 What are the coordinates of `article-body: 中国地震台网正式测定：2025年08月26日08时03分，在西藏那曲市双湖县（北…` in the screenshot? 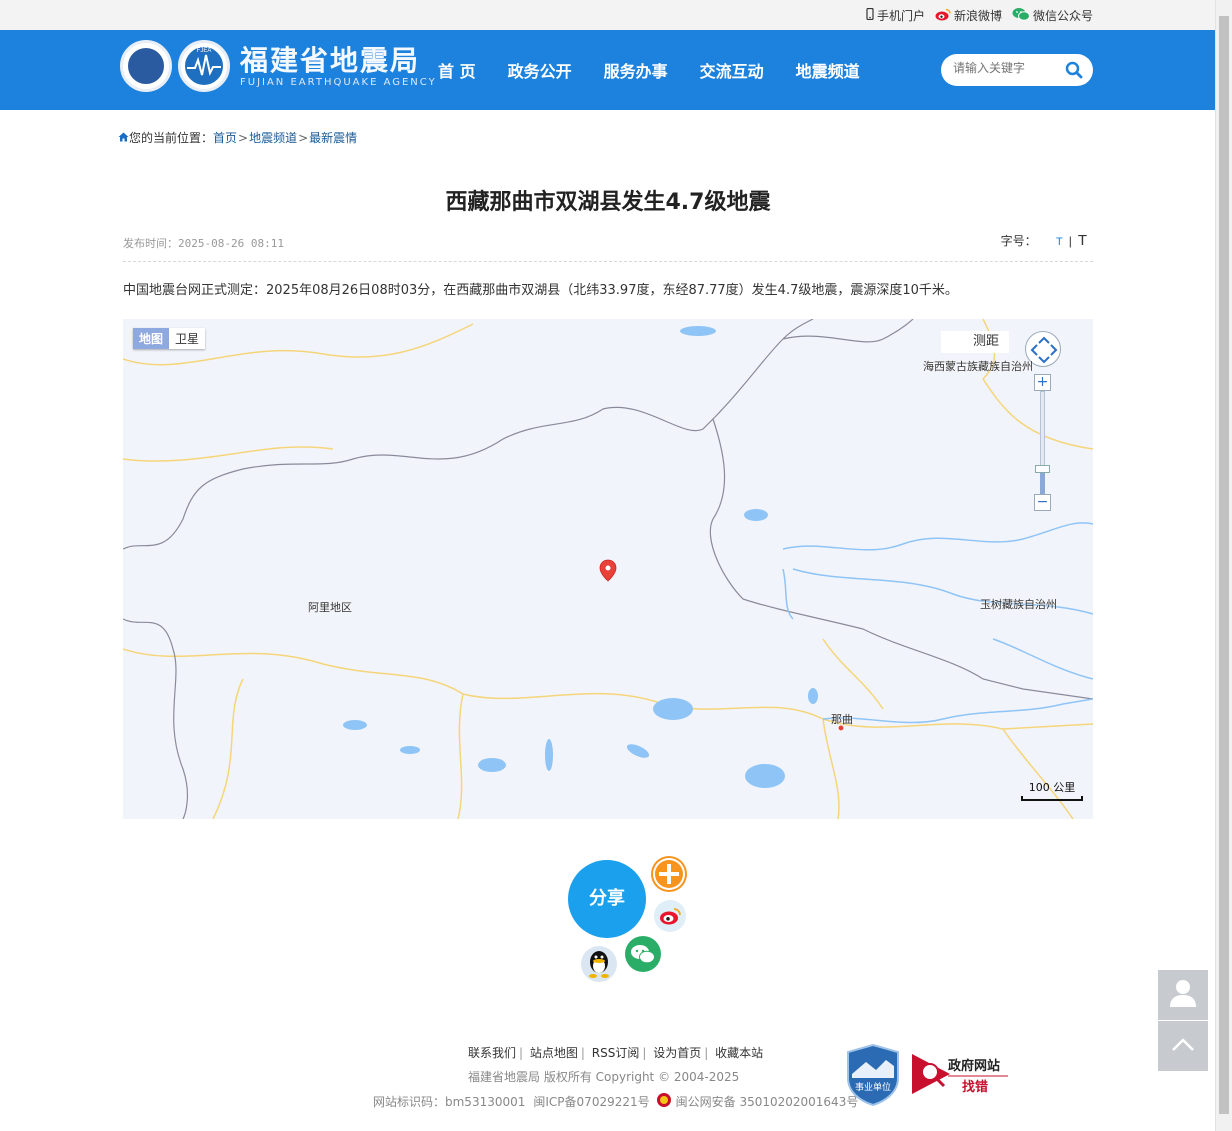 It's located at (540, 290).